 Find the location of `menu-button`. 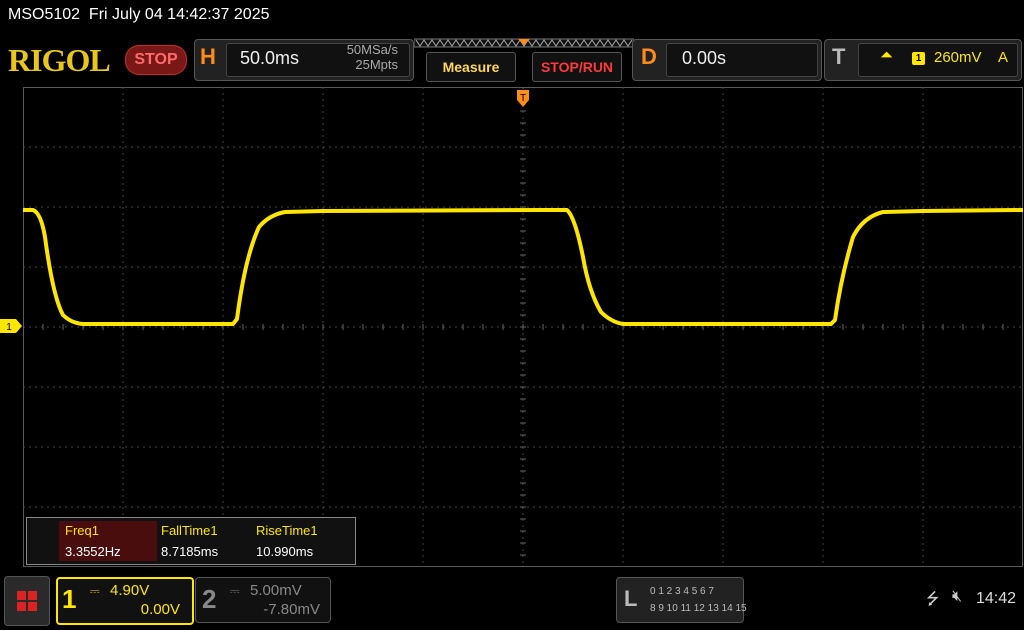

menu-button is located at coordinates (27, 601).